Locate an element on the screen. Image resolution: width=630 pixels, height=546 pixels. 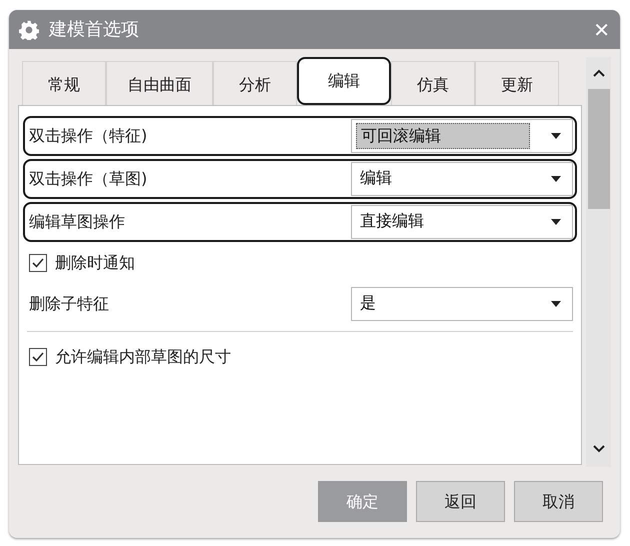
scroll-down-icon is located at coordinates (598, 449).